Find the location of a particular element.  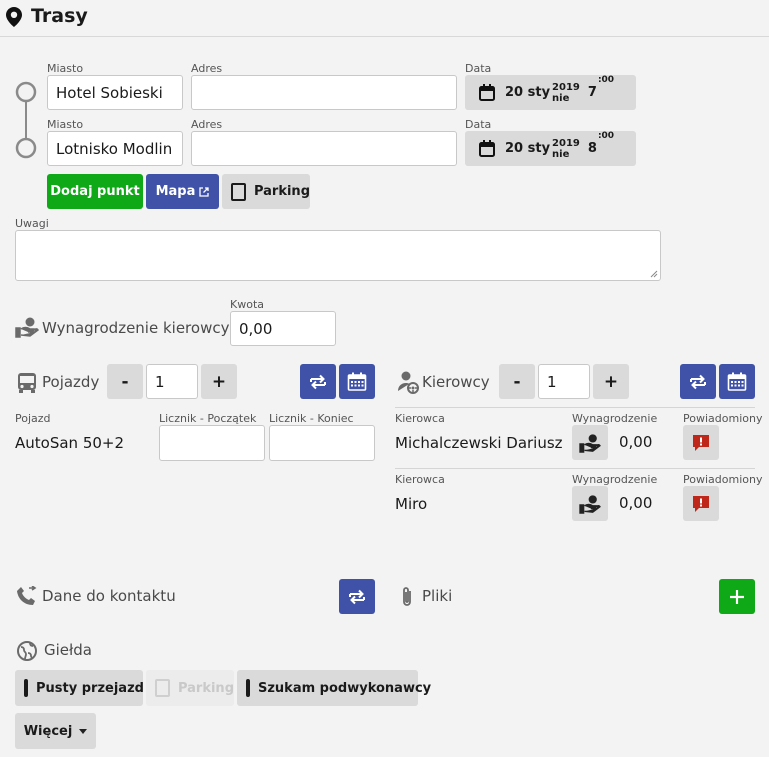

parking-checkbox: Parking is located at coordinates (266, 191).